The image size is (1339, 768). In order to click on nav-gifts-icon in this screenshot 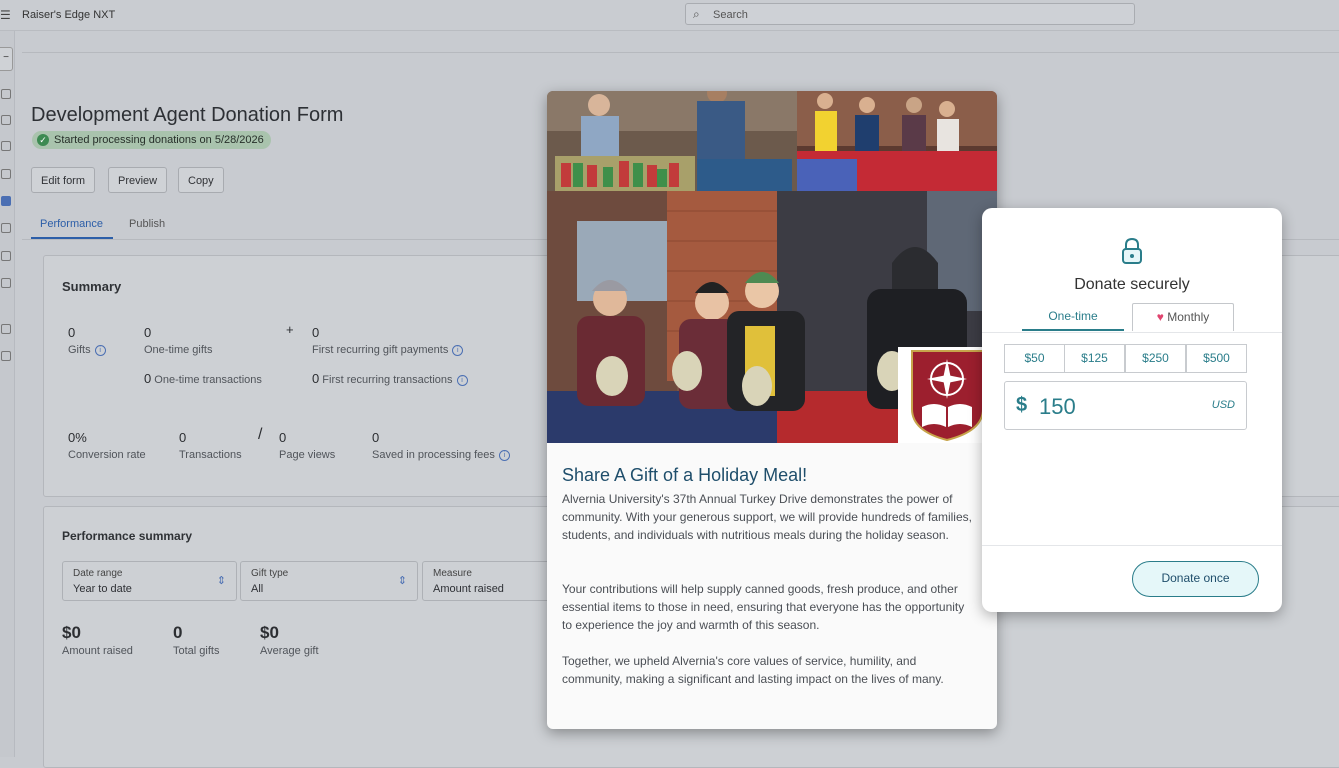, I will do `click(6, 146)`.